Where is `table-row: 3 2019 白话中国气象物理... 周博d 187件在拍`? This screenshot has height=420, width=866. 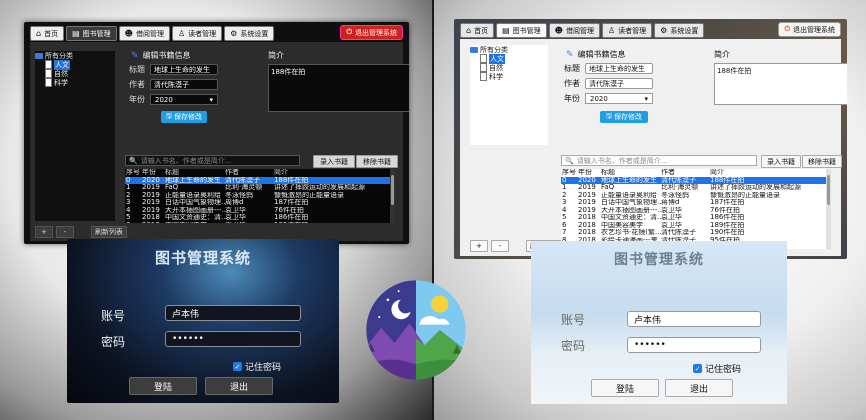 table-row: 3 2019 白话中国气象物理... 周博d 187件在拍 is located at coordinates (260, 202).